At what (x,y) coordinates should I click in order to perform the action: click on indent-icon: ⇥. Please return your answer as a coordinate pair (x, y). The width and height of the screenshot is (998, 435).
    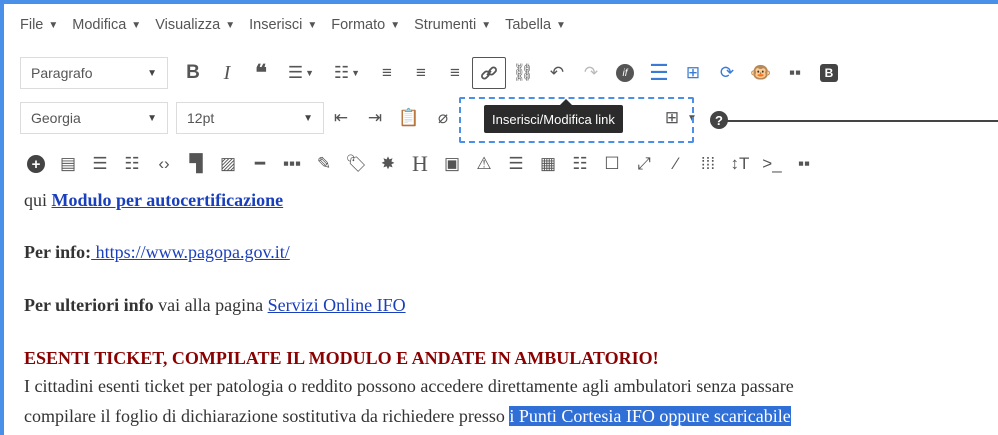
    Looking at the image, I should click on (375, 117).